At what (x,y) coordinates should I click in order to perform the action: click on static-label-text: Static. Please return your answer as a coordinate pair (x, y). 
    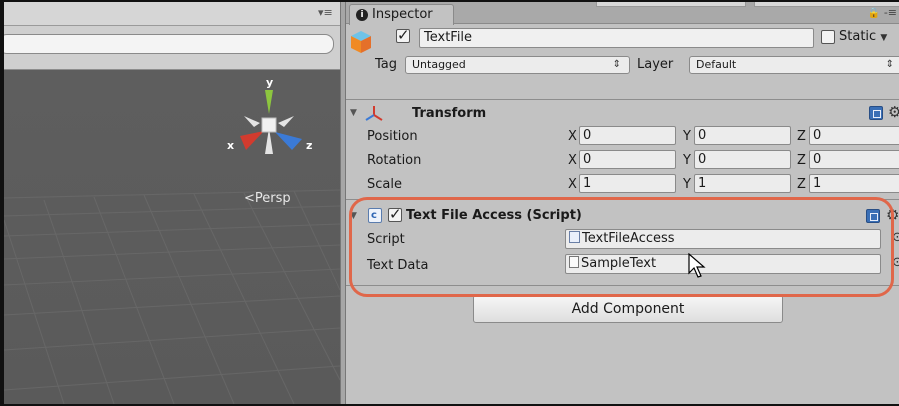
    Looking at the image, I should click on (858, 36).